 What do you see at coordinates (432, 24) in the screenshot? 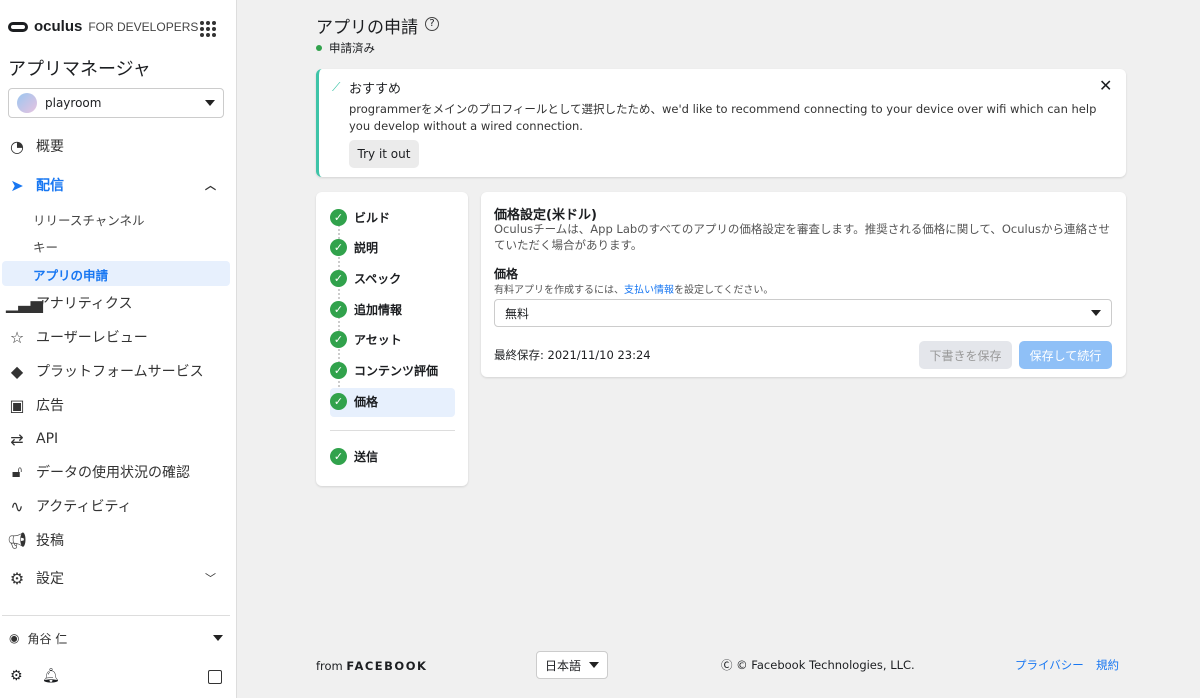
I see `help-icon: ?` at bounding box center [432, 24].